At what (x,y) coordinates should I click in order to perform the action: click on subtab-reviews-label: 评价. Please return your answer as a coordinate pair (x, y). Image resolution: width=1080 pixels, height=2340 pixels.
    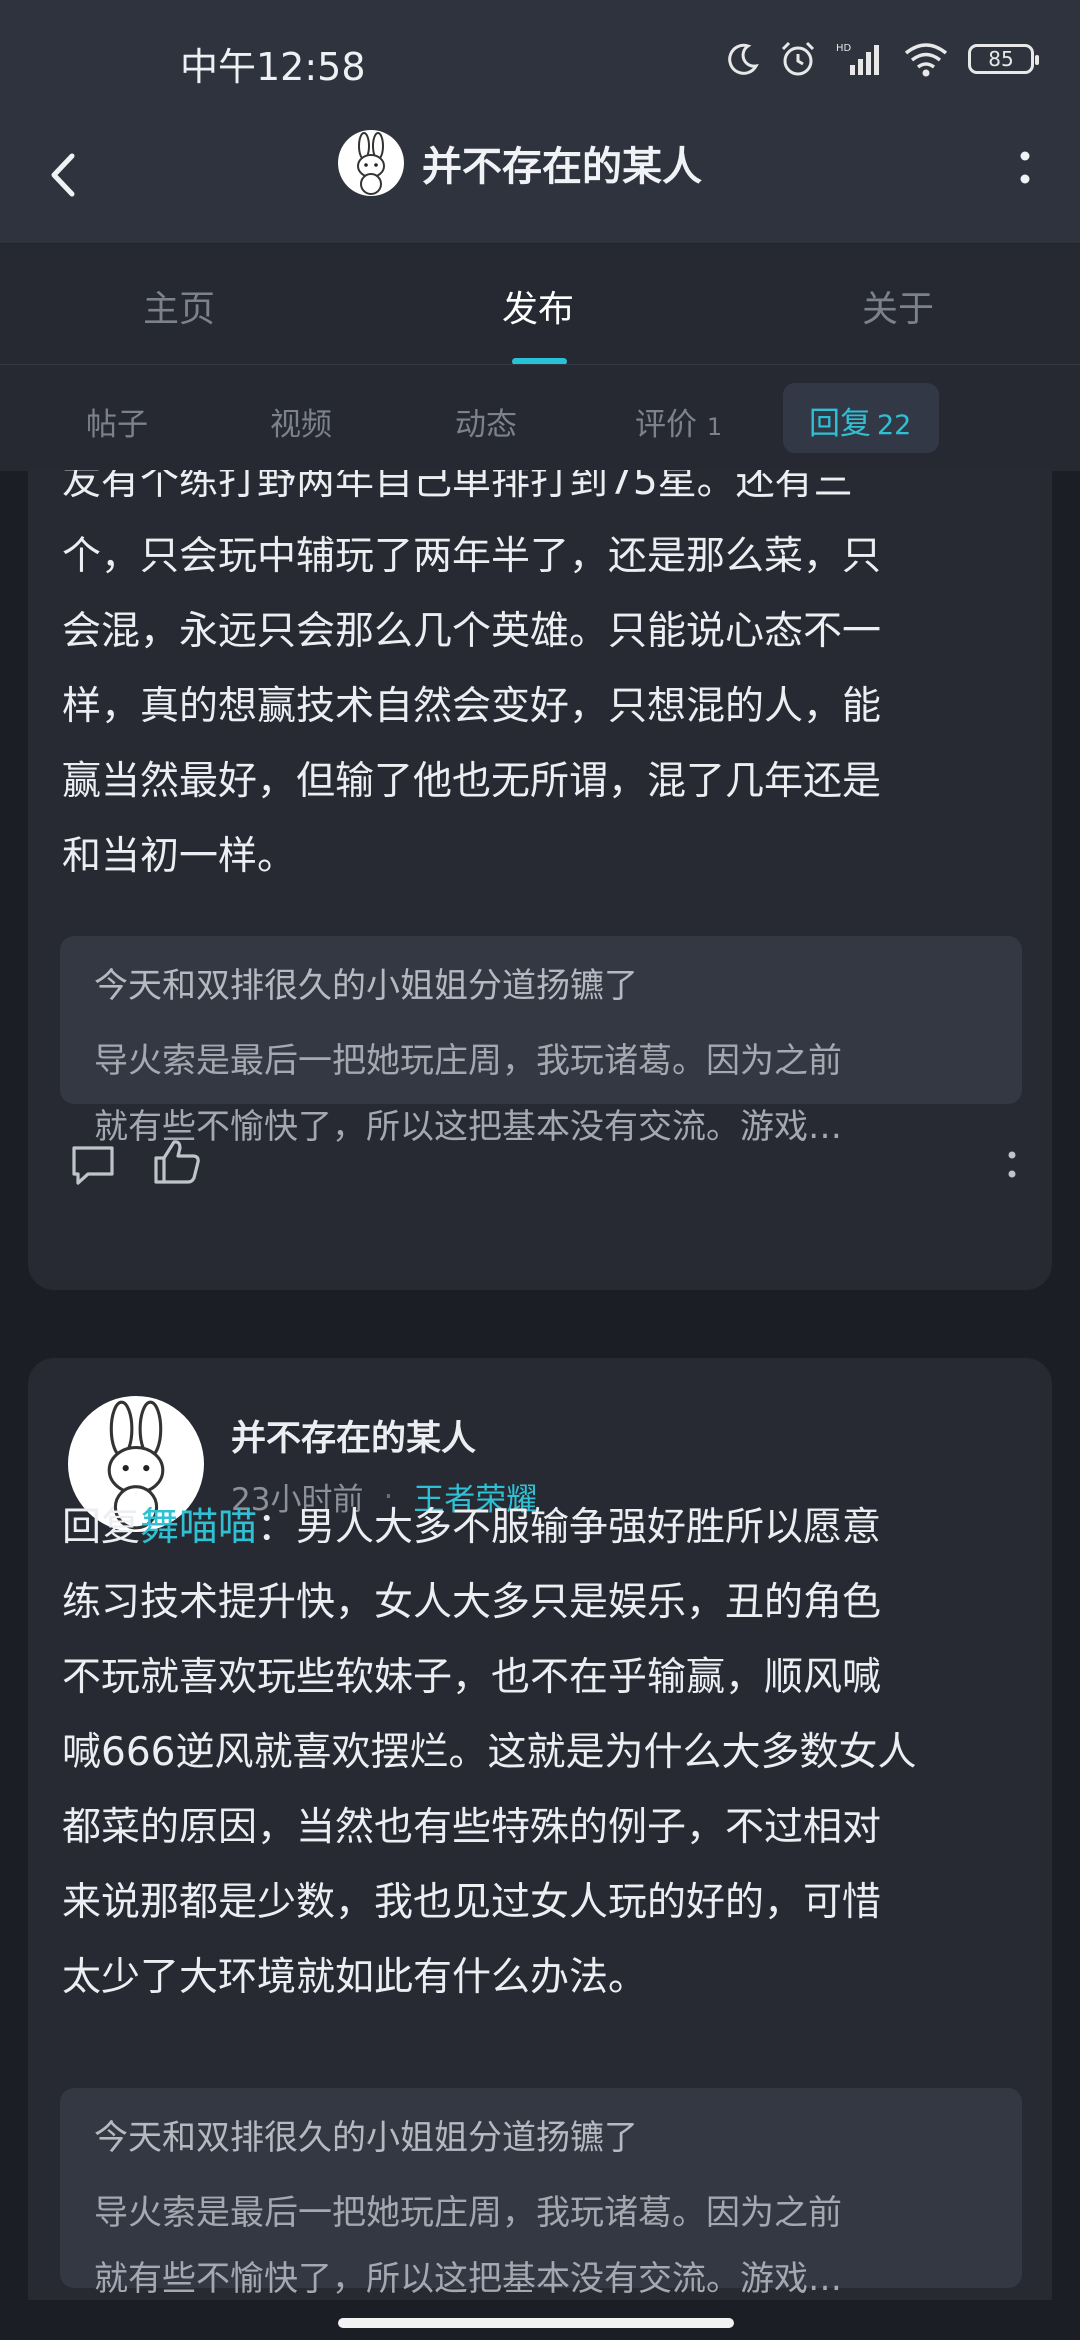
    Looking at the image, I should click on (666, 425).